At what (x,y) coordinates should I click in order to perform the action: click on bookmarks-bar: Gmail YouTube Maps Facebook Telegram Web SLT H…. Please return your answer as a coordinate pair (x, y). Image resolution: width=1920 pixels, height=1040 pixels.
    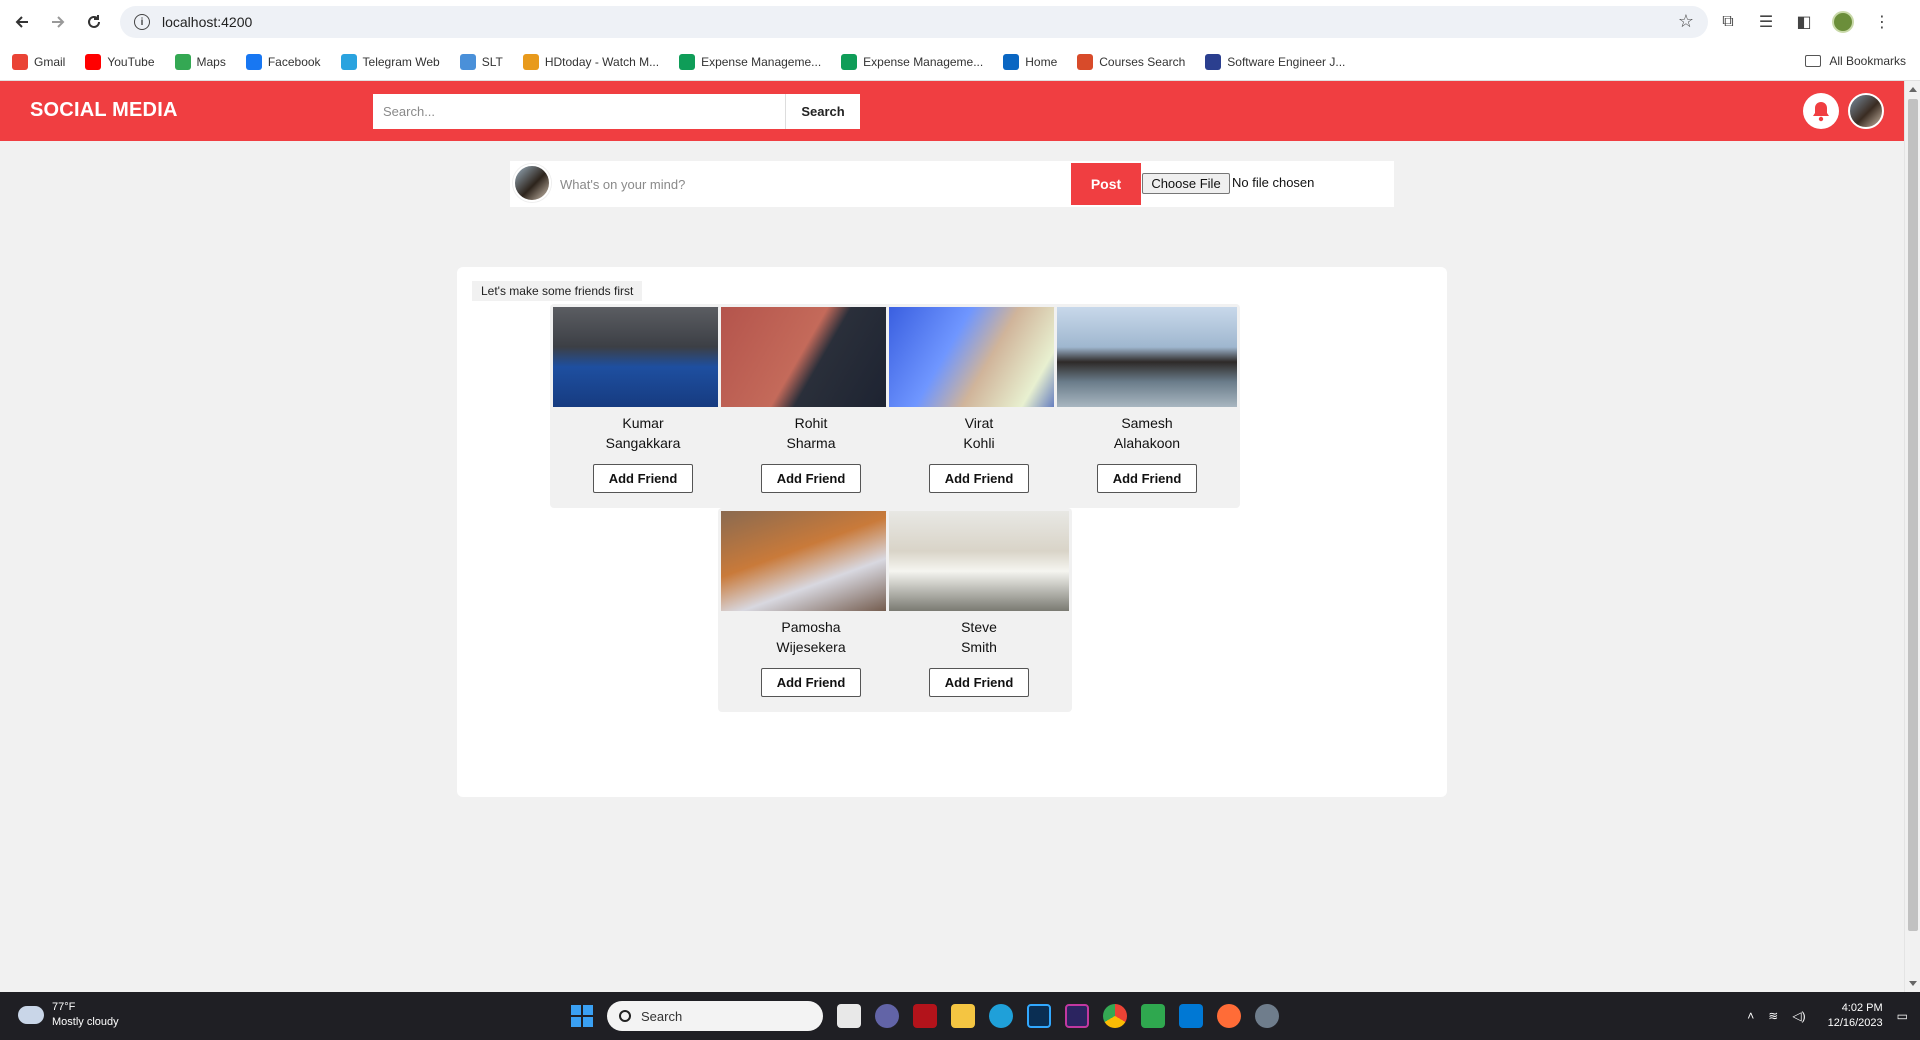
    Looking at the image, I should click on (960, 62).